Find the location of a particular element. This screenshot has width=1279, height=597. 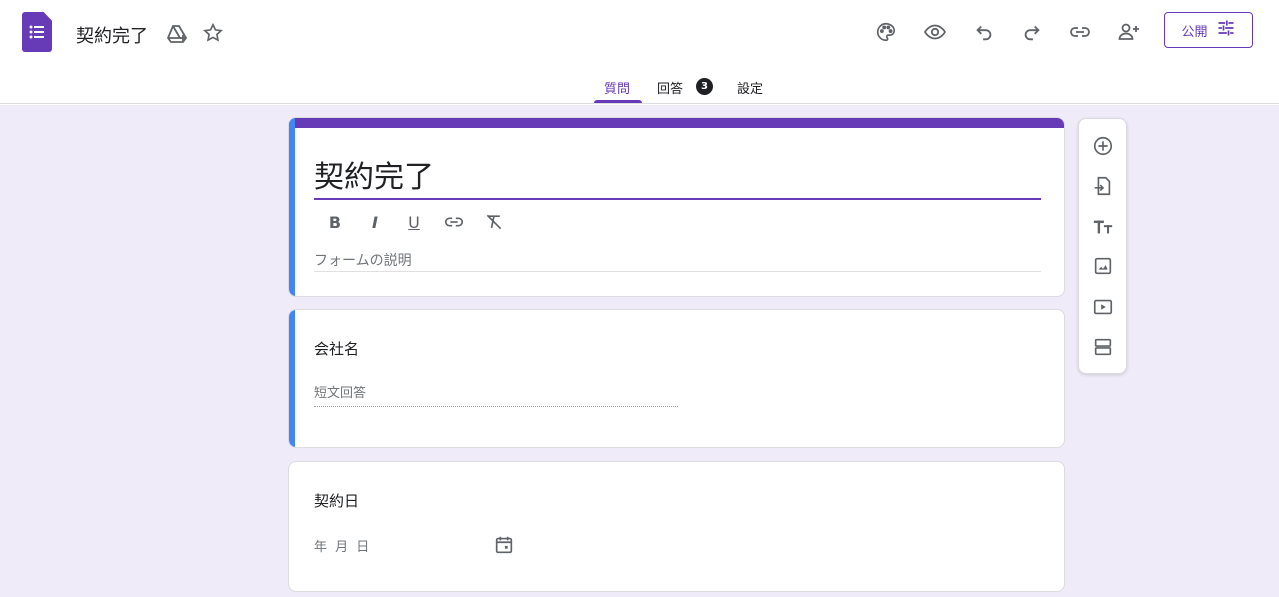

palette-icon is located at coordinates (886, 32).